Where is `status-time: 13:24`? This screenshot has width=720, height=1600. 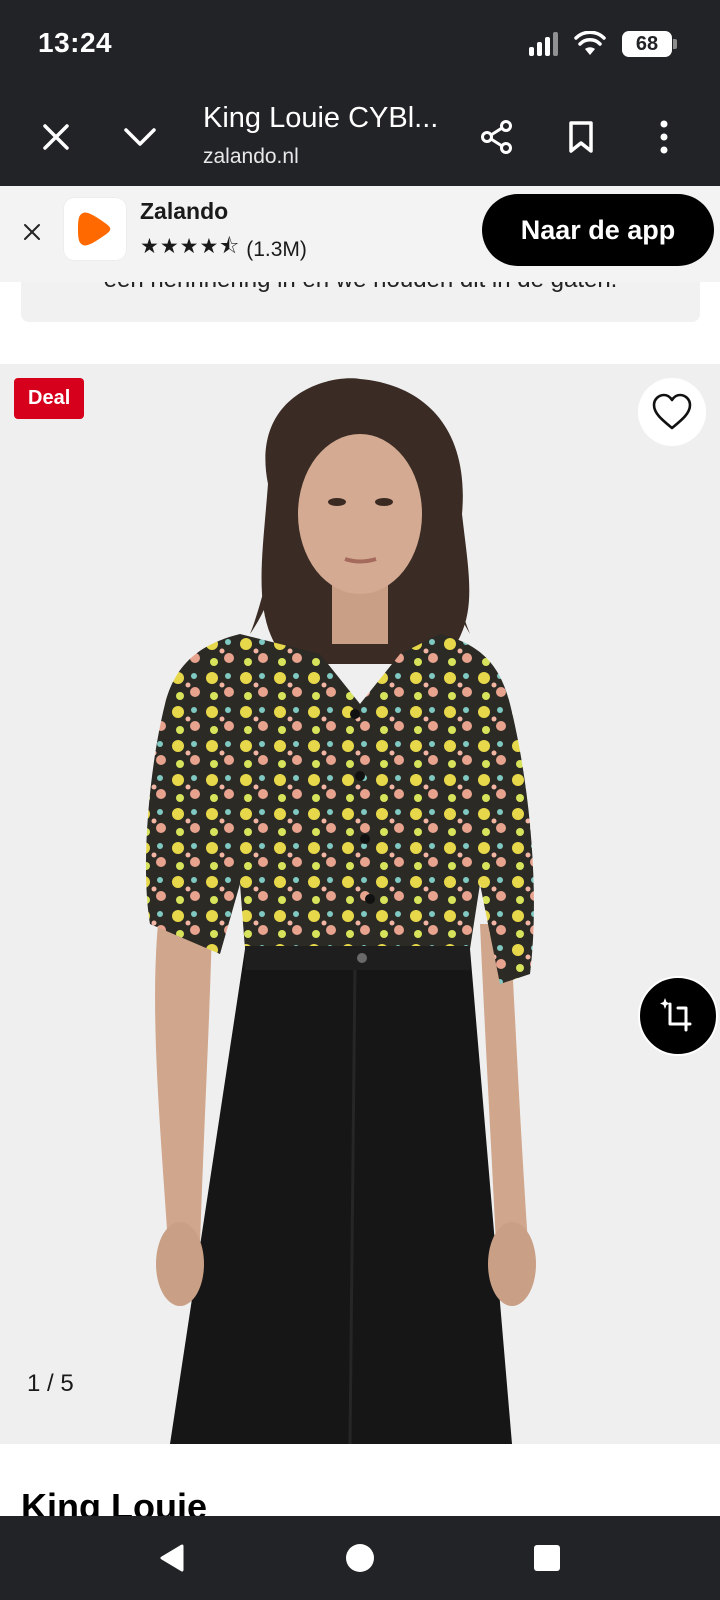 status-time: 13:24 is located at coordinates (75, 42).